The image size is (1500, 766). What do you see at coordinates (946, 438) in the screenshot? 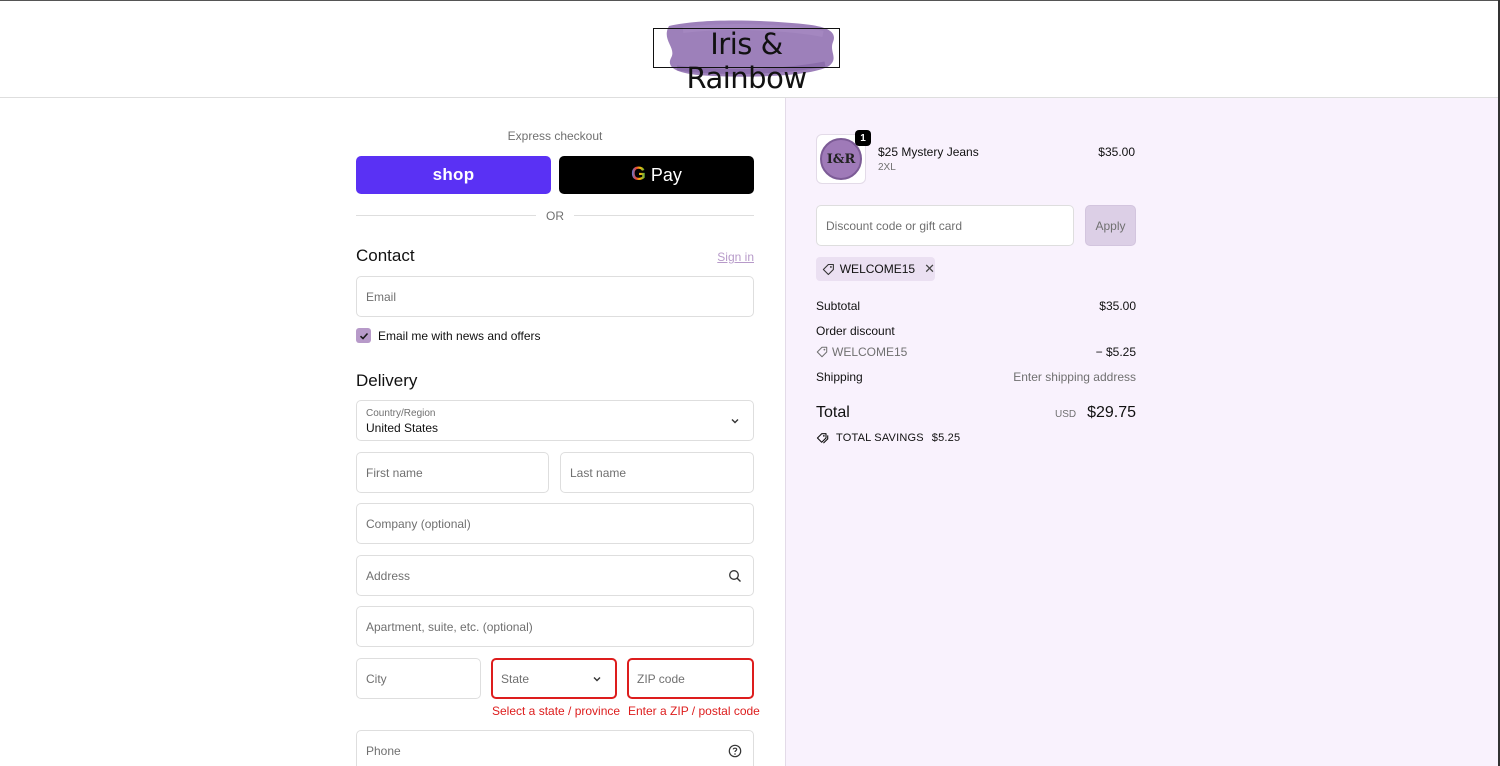
I see `savings-value: $5.25` at bounding box center [946, 438].